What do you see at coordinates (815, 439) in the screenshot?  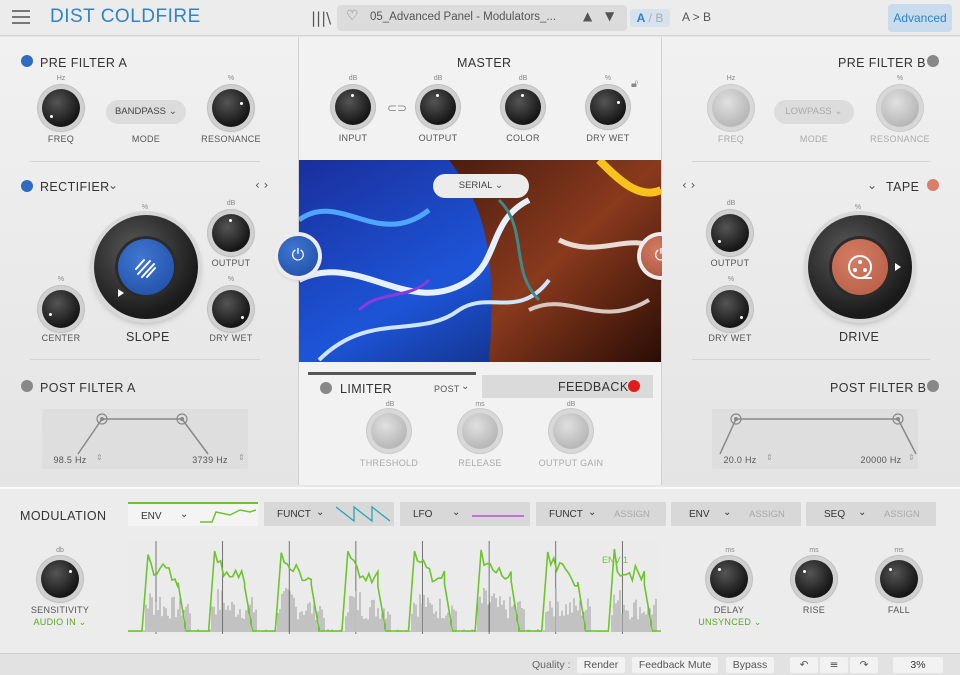 I see `post-filter-b-graph: 20.0 Hz ⇕ 20000 Hz ⇕` at bounding box center [815, 439].